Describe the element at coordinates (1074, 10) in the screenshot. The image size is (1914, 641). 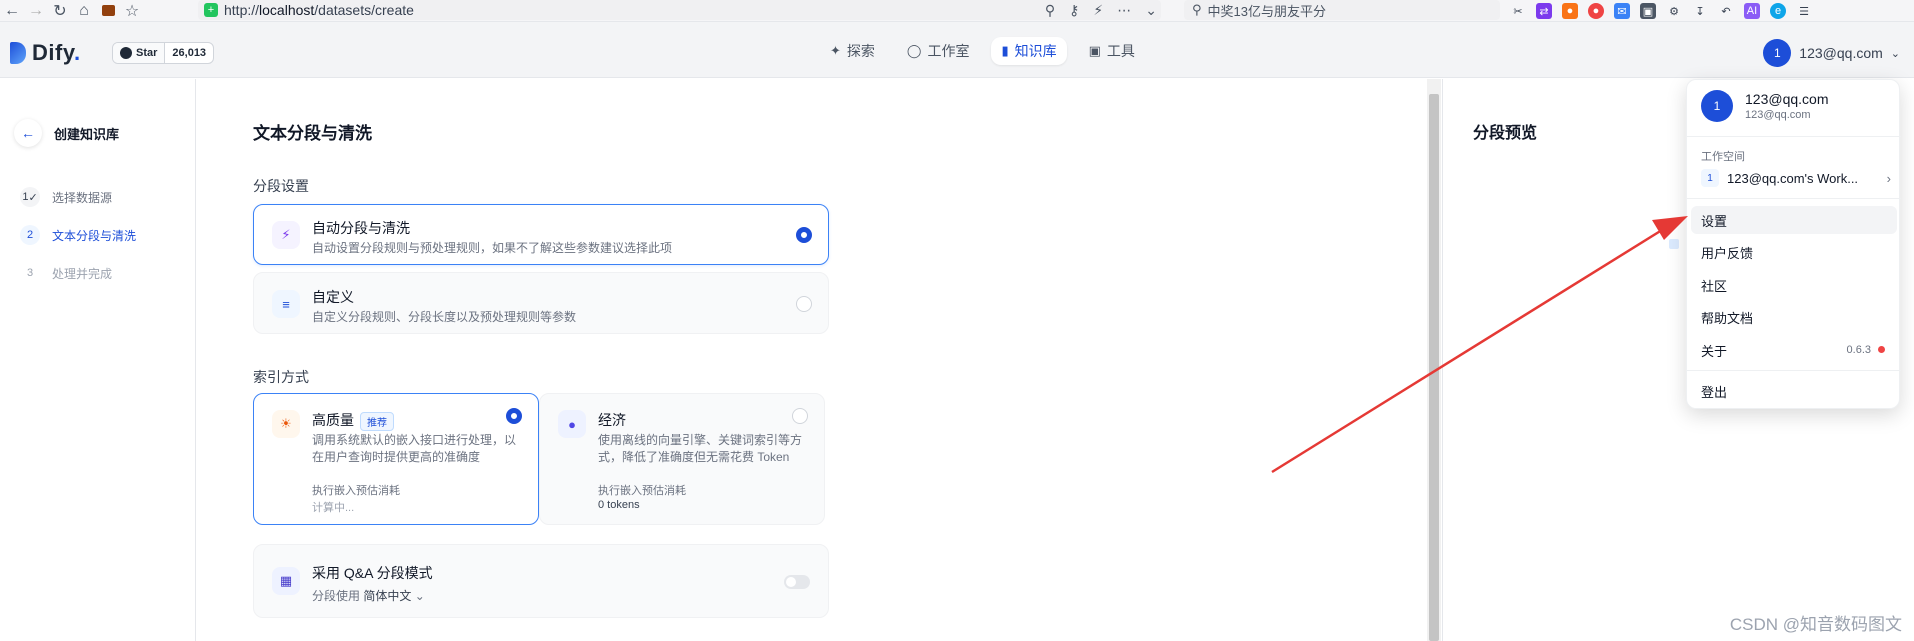
I see `key-icon: ⚷` at that location.